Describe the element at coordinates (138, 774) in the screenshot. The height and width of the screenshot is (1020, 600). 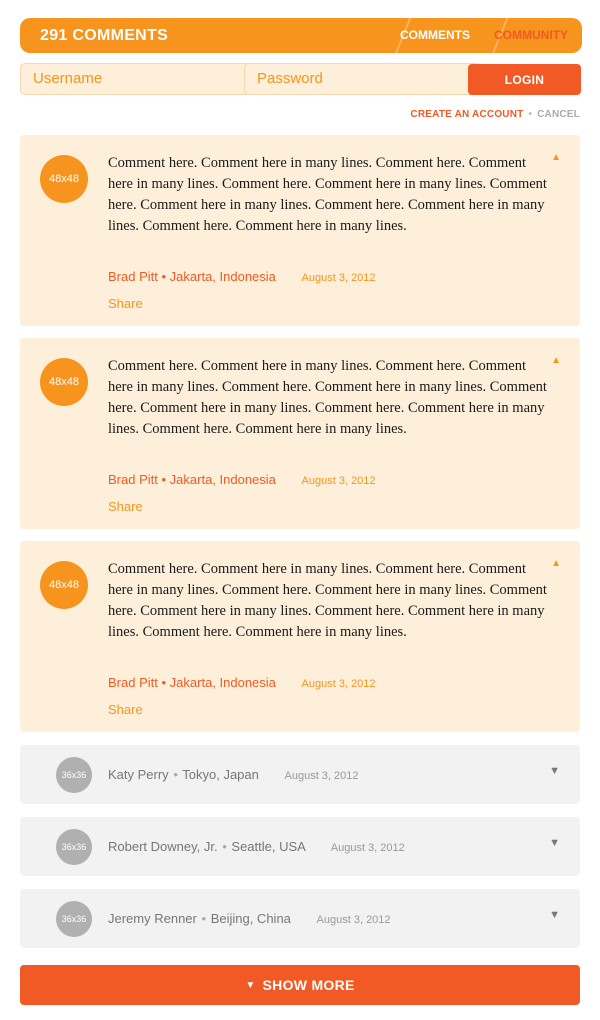
I see `author-name: Katy Perry` at that location.